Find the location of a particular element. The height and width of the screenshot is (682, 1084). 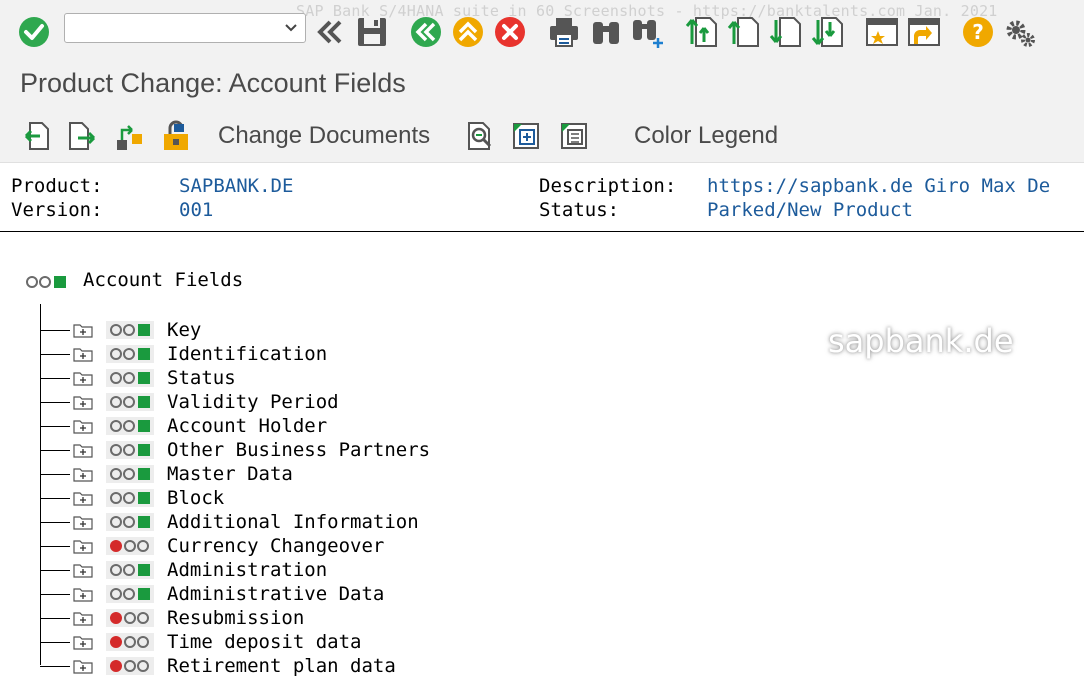

page-forward-icon is located at coordinates (82, 136).